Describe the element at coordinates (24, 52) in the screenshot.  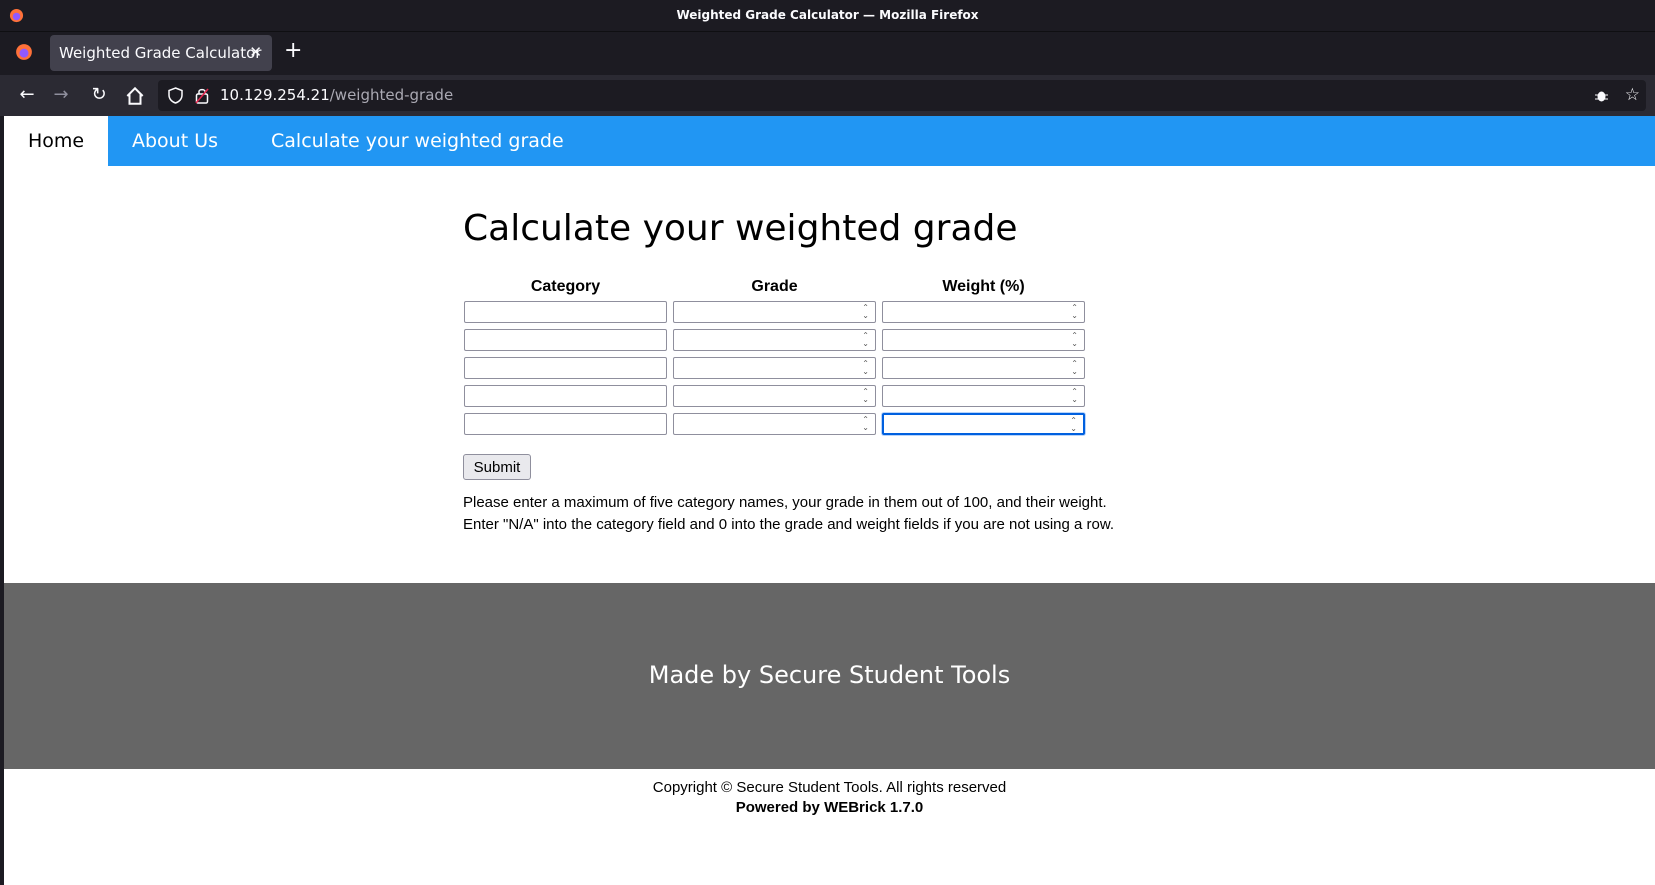
I see `firefox-view-icon` at that location.